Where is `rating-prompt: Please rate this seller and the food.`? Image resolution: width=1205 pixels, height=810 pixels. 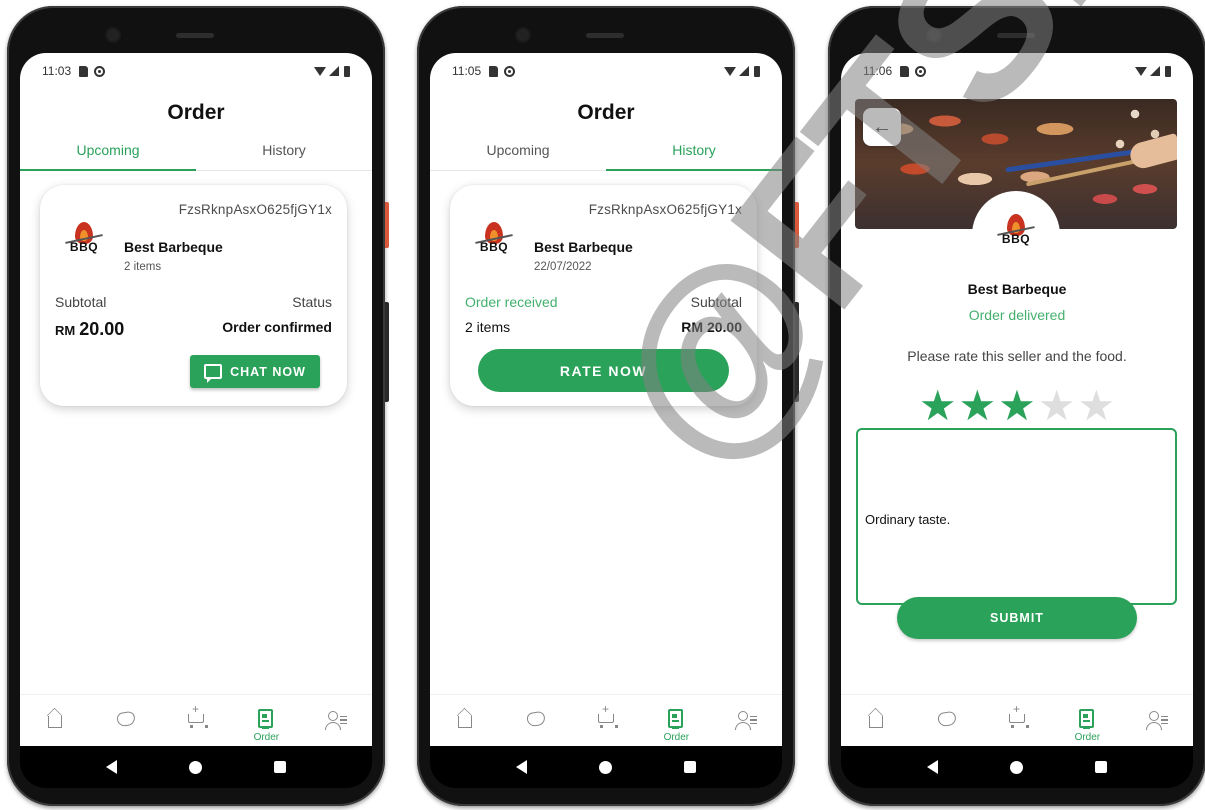
rating-prompt: Please rate this seller and the food. is located at coordinates (1017, 356).